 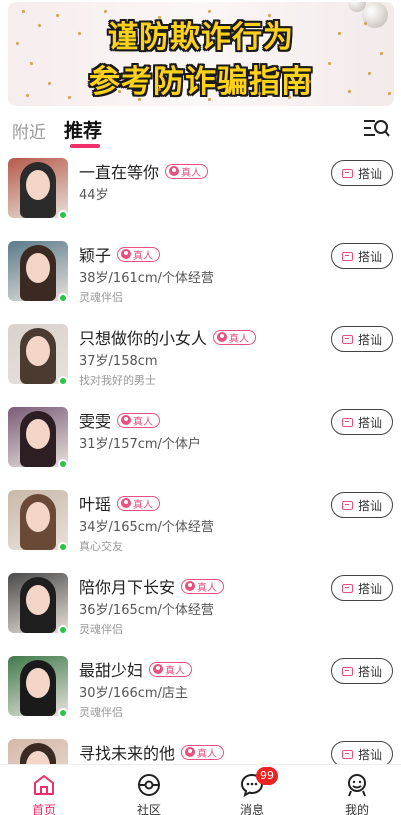 What do you see at coordinates (200, 440) in the screenshot?
I see `user-list-item: 雯雯 真人 31岁/157cm/个体户 搭讪` at bounding box center [200, 440].